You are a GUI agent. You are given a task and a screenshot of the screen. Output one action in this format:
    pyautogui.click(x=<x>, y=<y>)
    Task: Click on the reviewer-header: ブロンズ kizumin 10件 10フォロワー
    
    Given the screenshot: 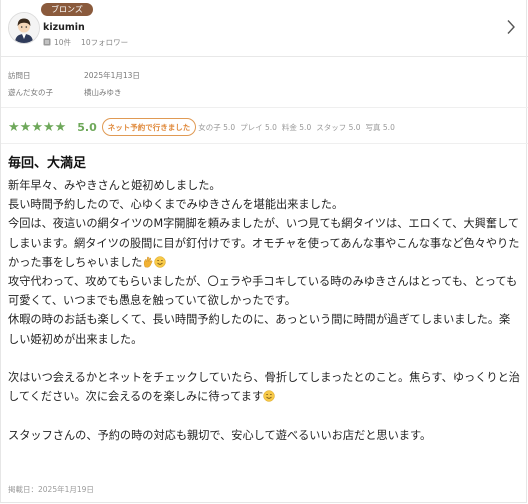 What is the action you would take?
    pyautogui.click(x=264, y=28)
    